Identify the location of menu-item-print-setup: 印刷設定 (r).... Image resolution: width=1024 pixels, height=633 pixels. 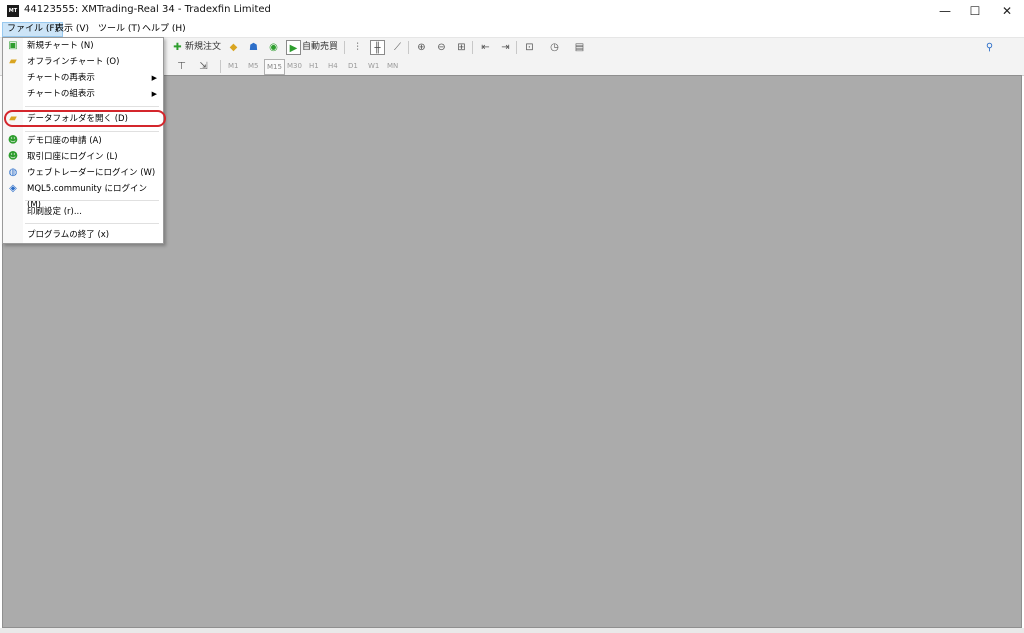
(83, 212).